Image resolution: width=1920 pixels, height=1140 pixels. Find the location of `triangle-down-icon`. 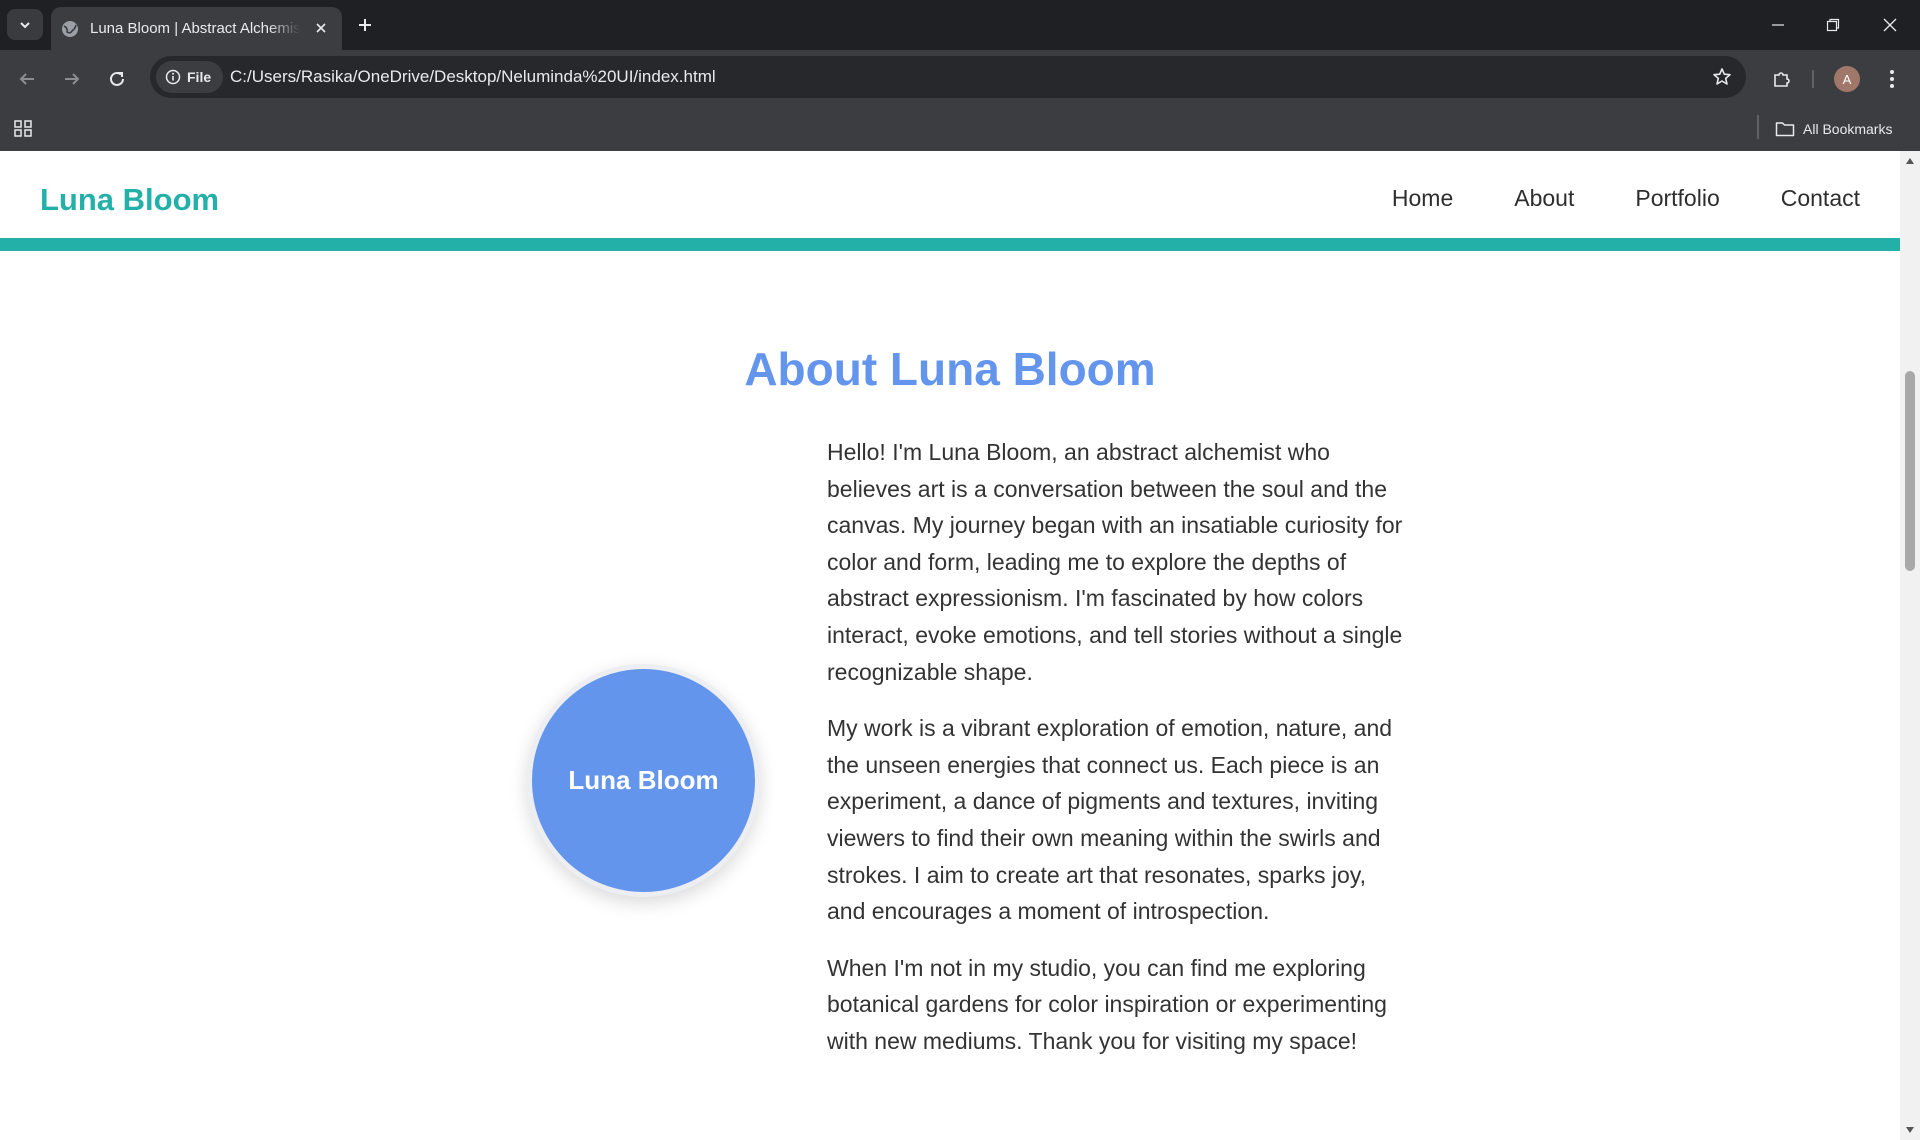

triangle-down-icon is located at coordinates (1910, 1130).